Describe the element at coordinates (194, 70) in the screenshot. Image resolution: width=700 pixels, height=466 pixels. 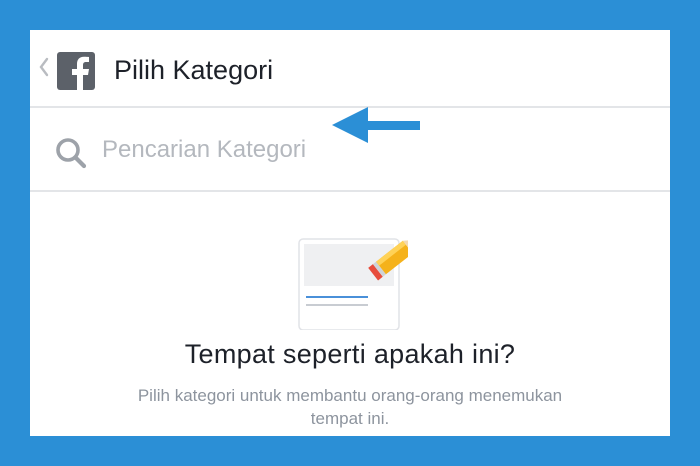
I see `page-title: Pilih Kategori` at that location.